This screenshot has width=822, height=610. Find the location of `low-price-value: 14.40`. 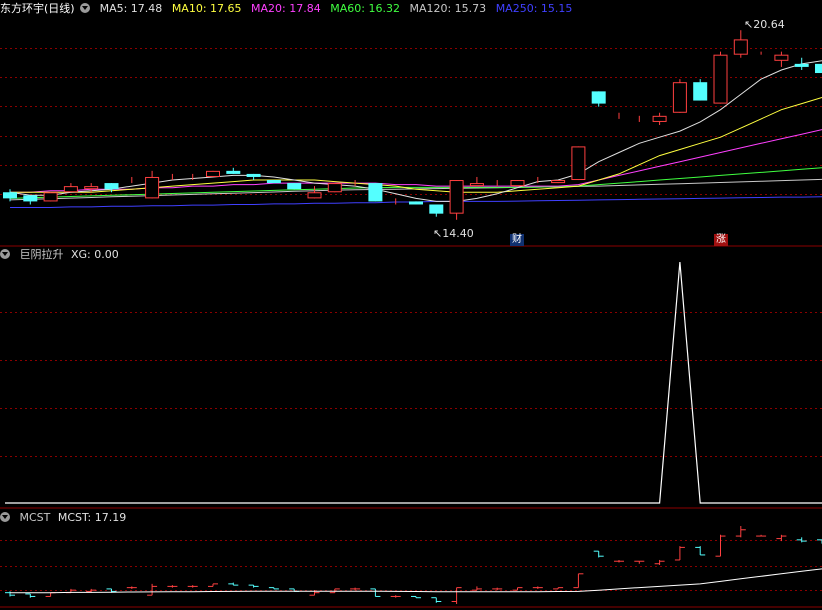

low-price-value: 14.40 is located at coordinates (458, 233).